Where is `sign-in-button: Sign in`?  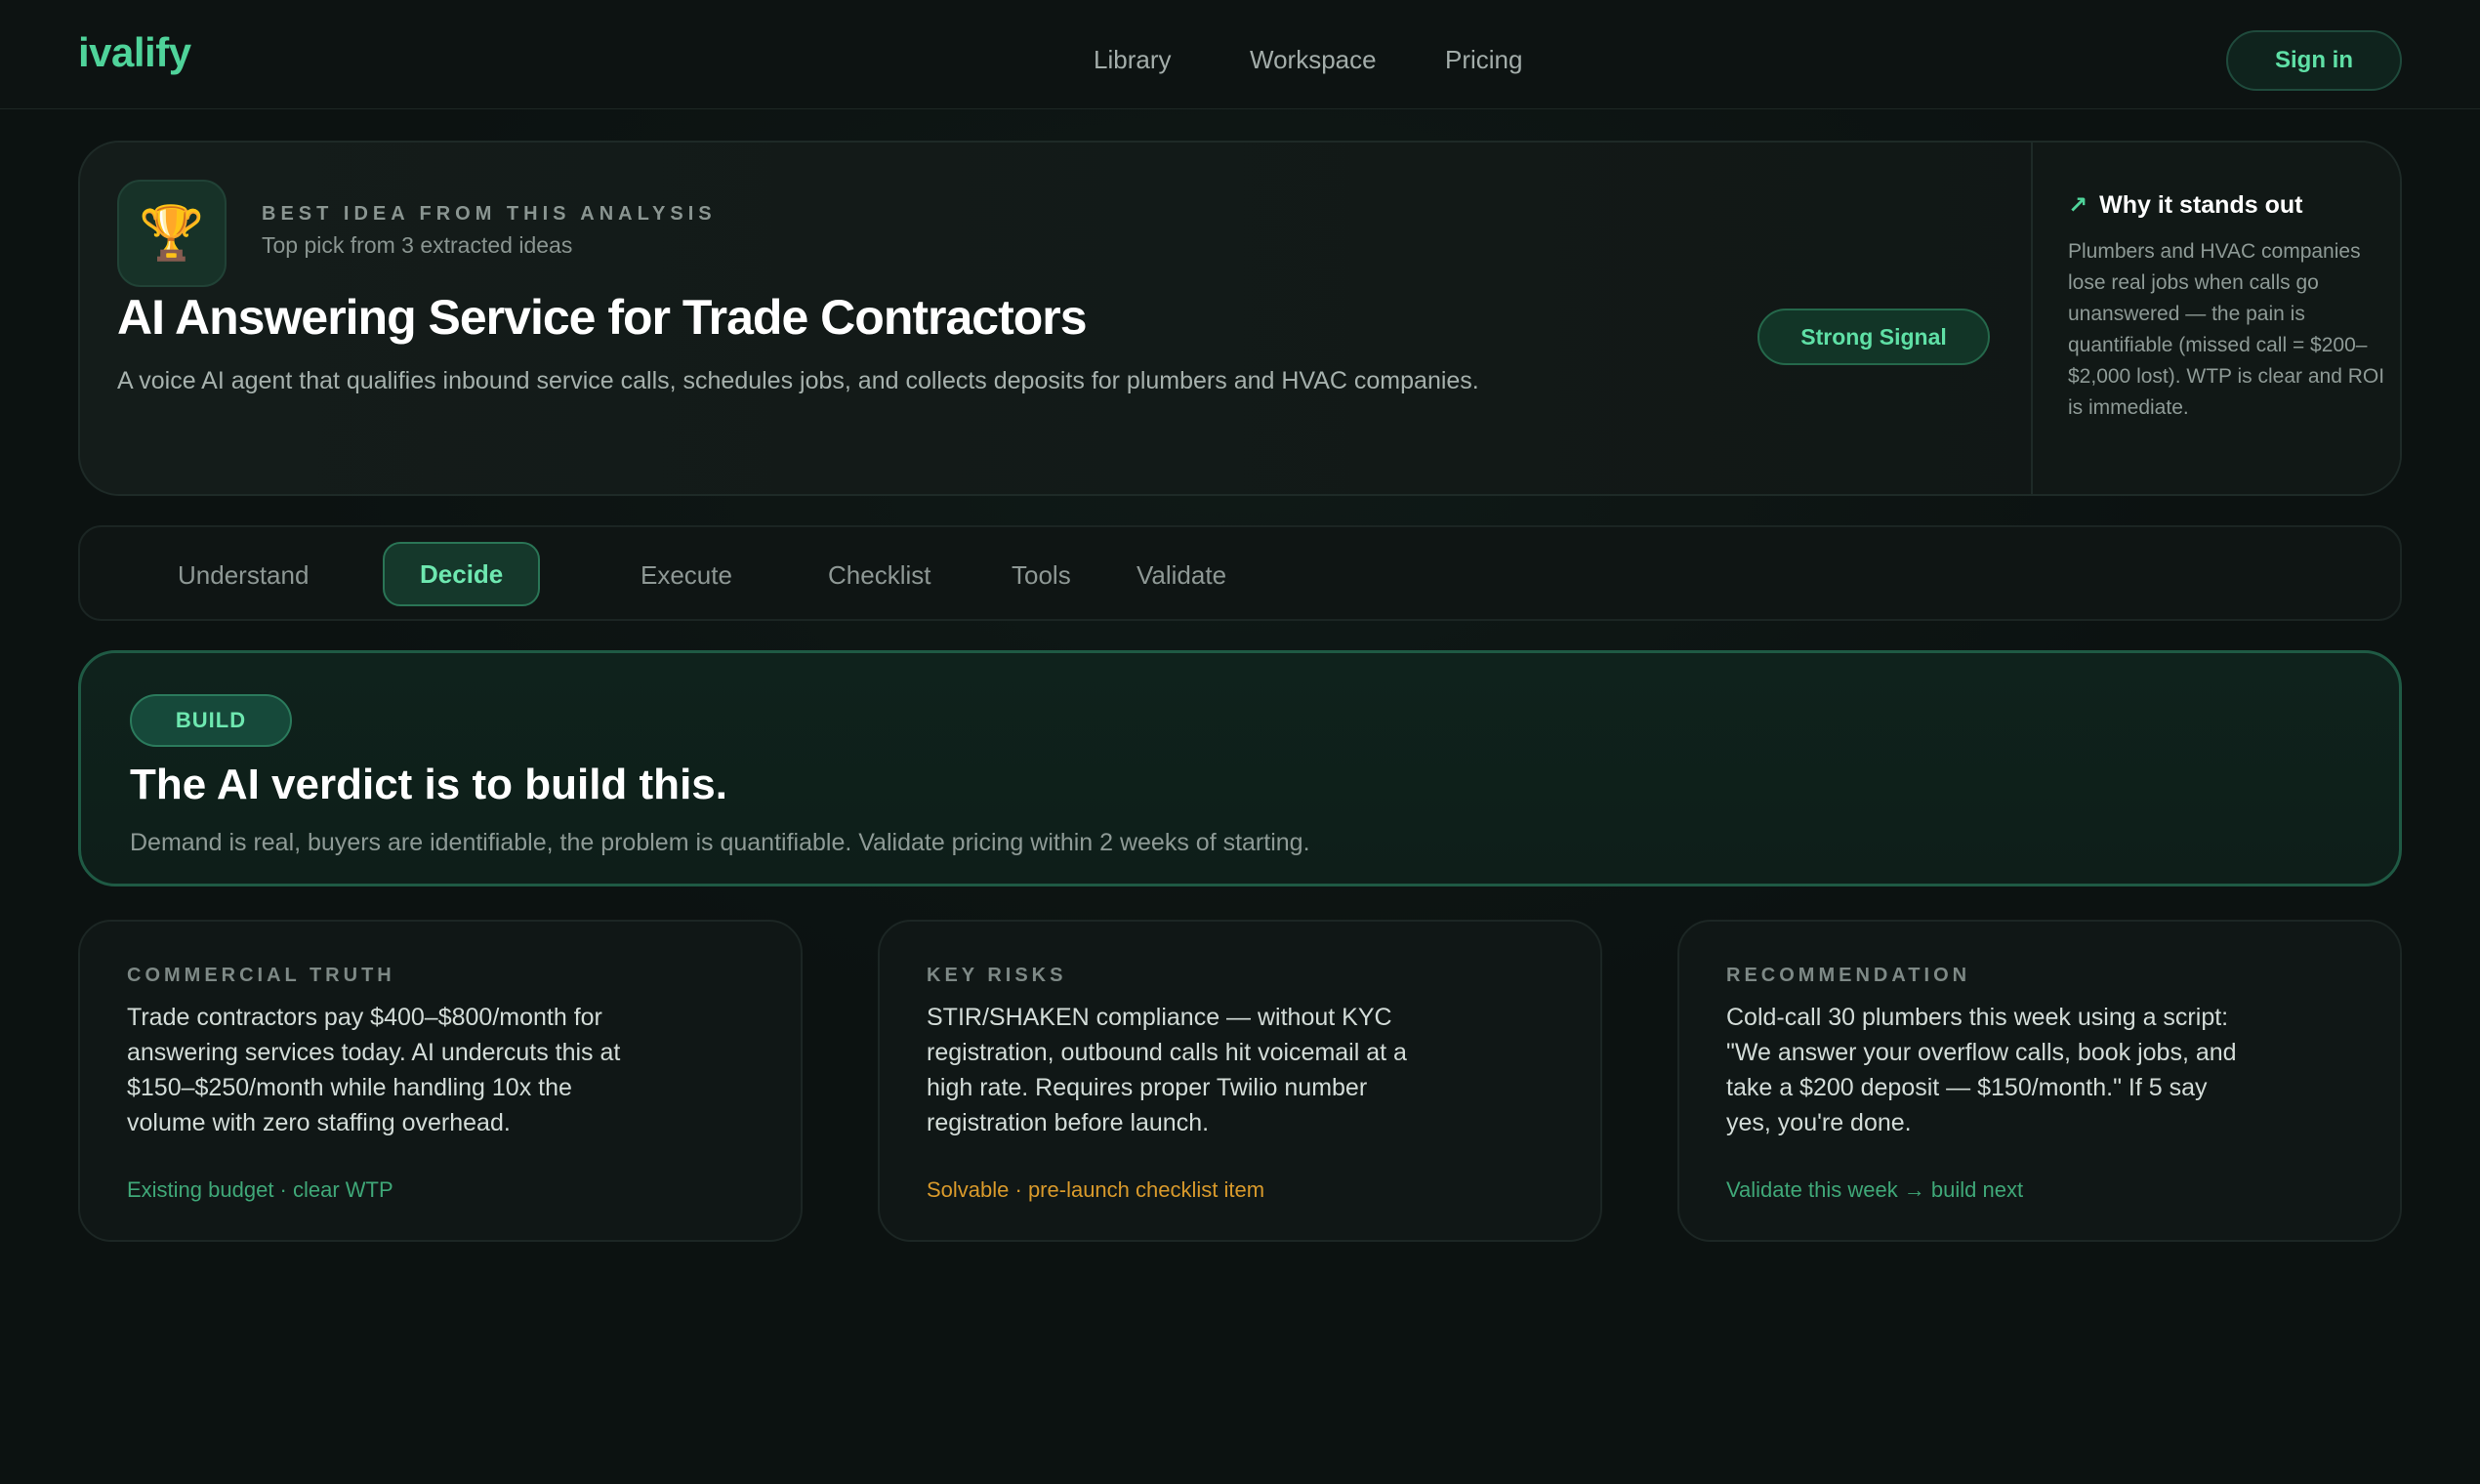 sign-in-button: Sign in is located at coordinates (2314, 61).